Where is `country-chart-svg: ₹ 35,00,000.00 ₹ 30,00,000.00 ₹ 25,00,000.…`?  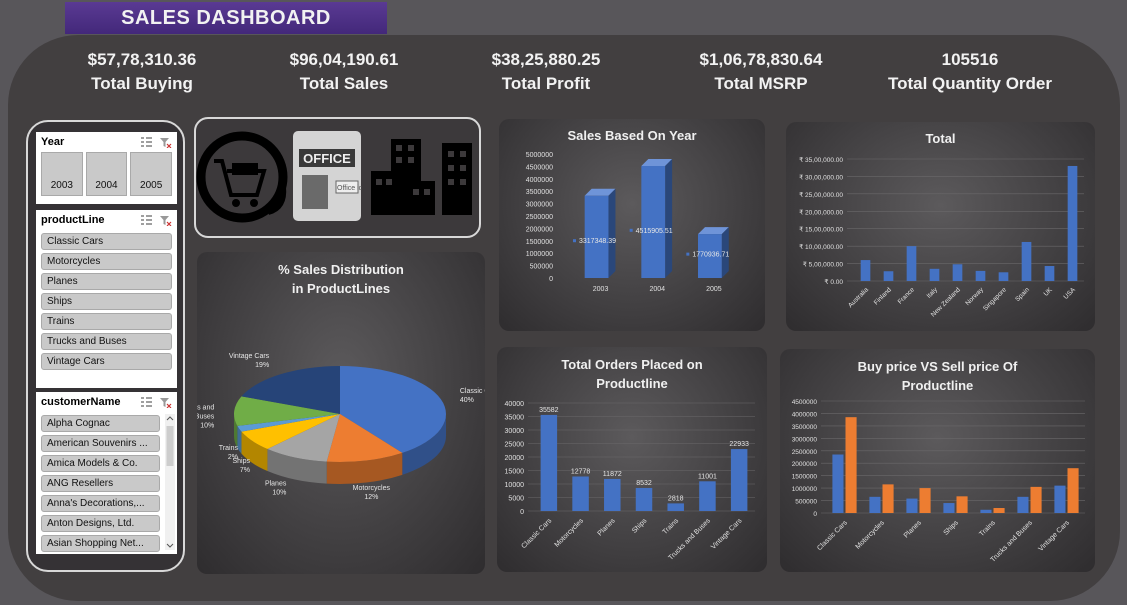
country-chart-svg: ₹ 35,00,000.00 ₹ 30,00,000.00 ₹ 25,00,000.… is located at coordinates (941, 237).